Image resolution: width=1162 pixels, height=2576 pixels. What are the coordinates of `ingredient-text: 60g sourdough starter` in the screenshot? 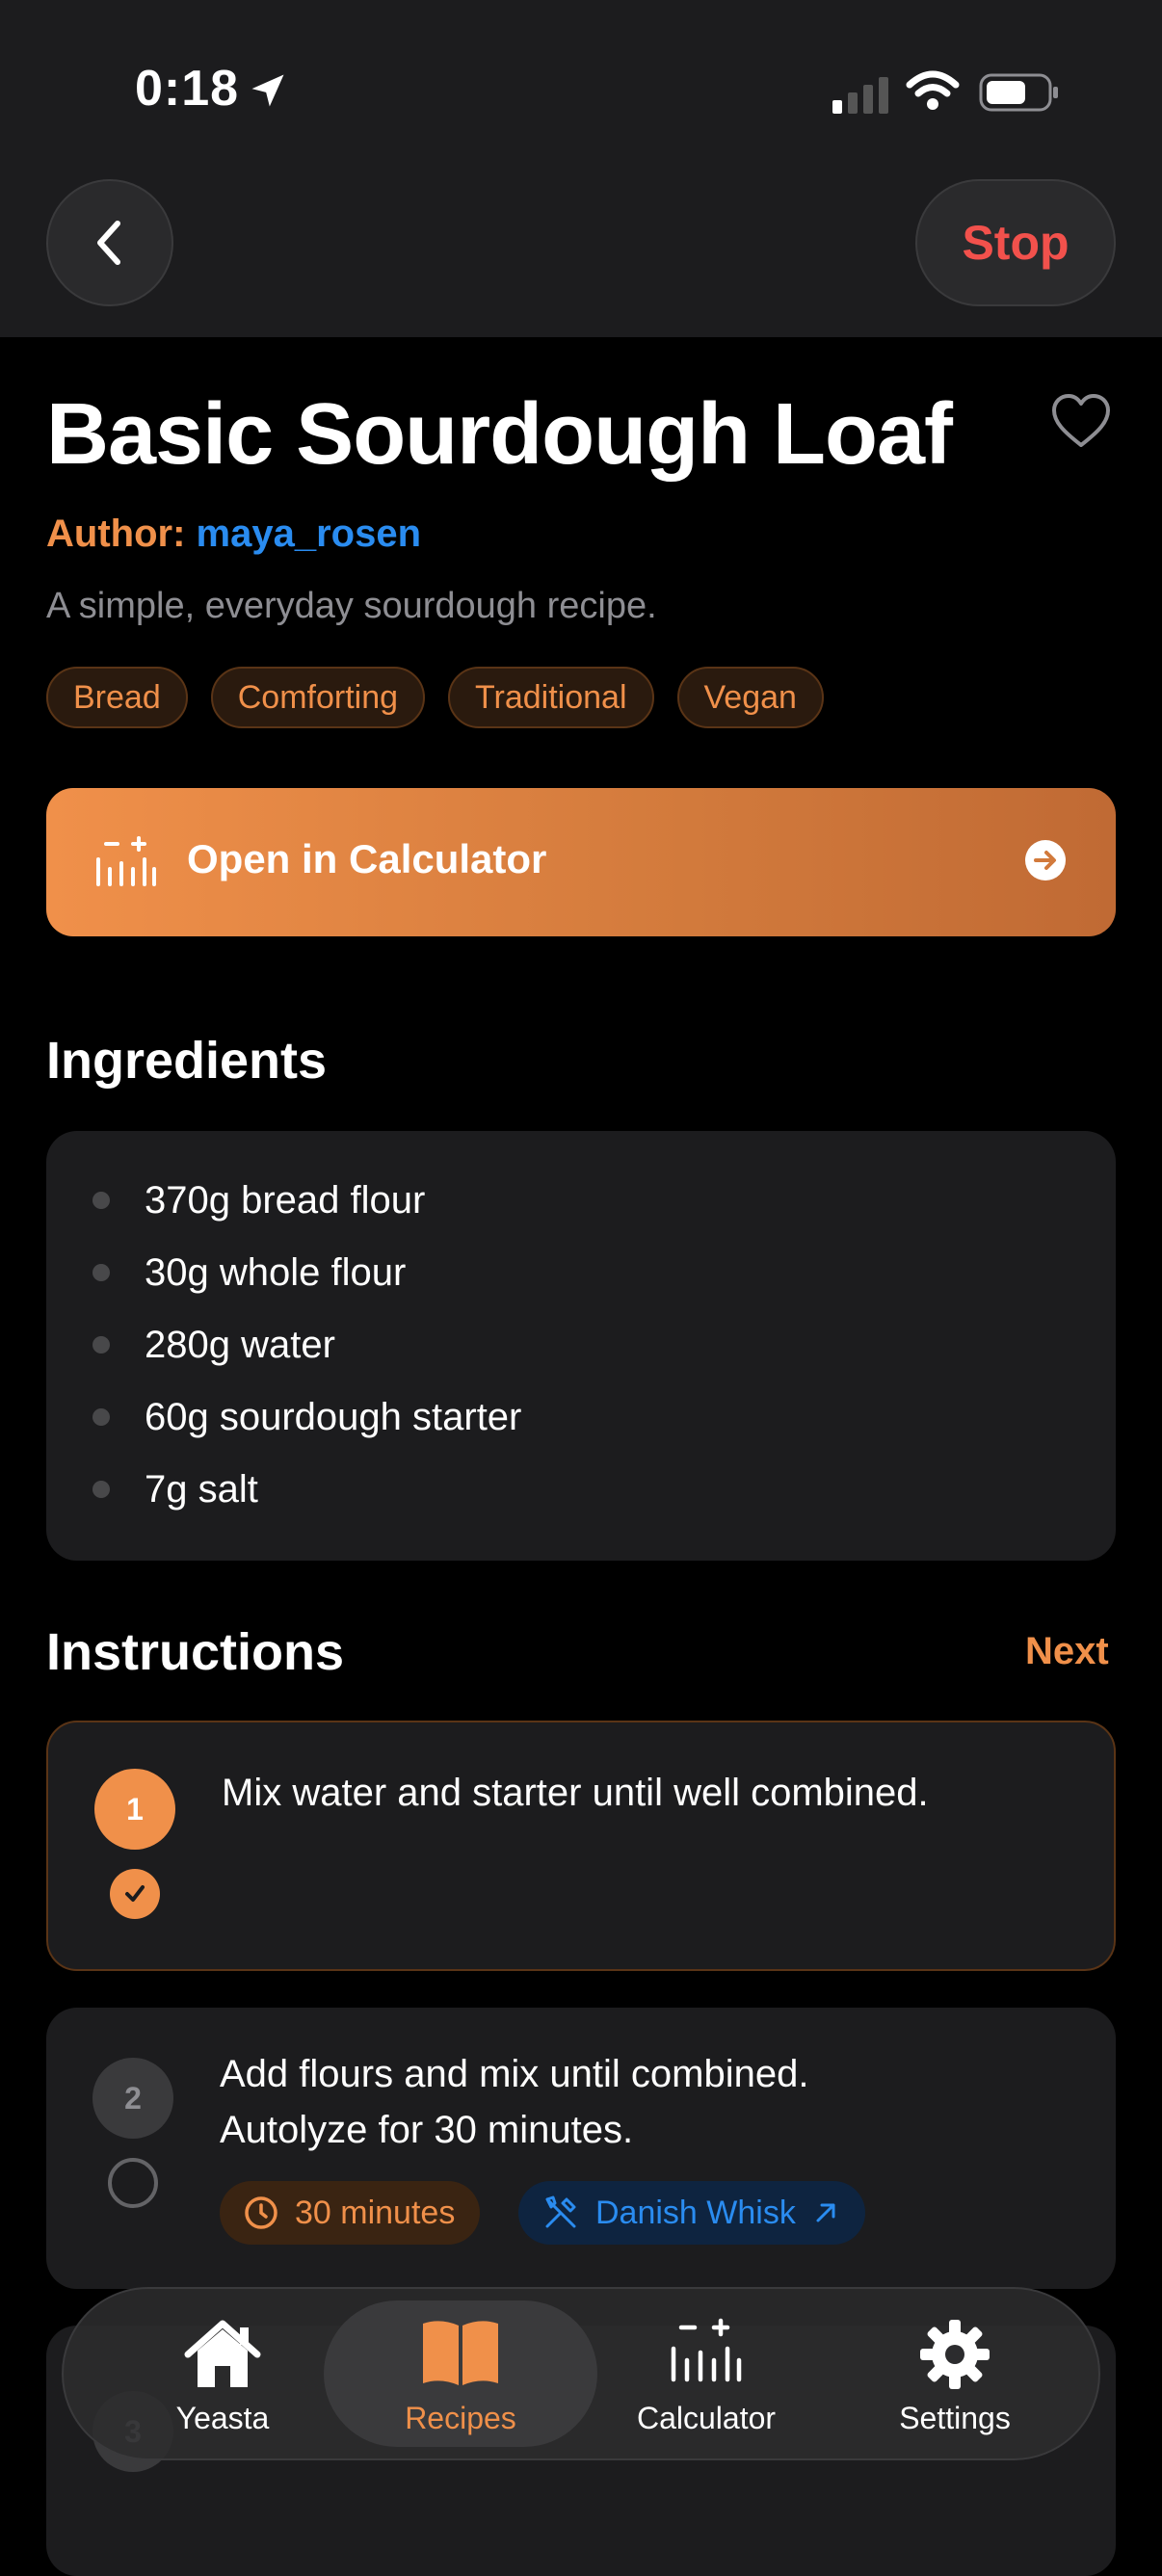 It's located at (334, 1416).